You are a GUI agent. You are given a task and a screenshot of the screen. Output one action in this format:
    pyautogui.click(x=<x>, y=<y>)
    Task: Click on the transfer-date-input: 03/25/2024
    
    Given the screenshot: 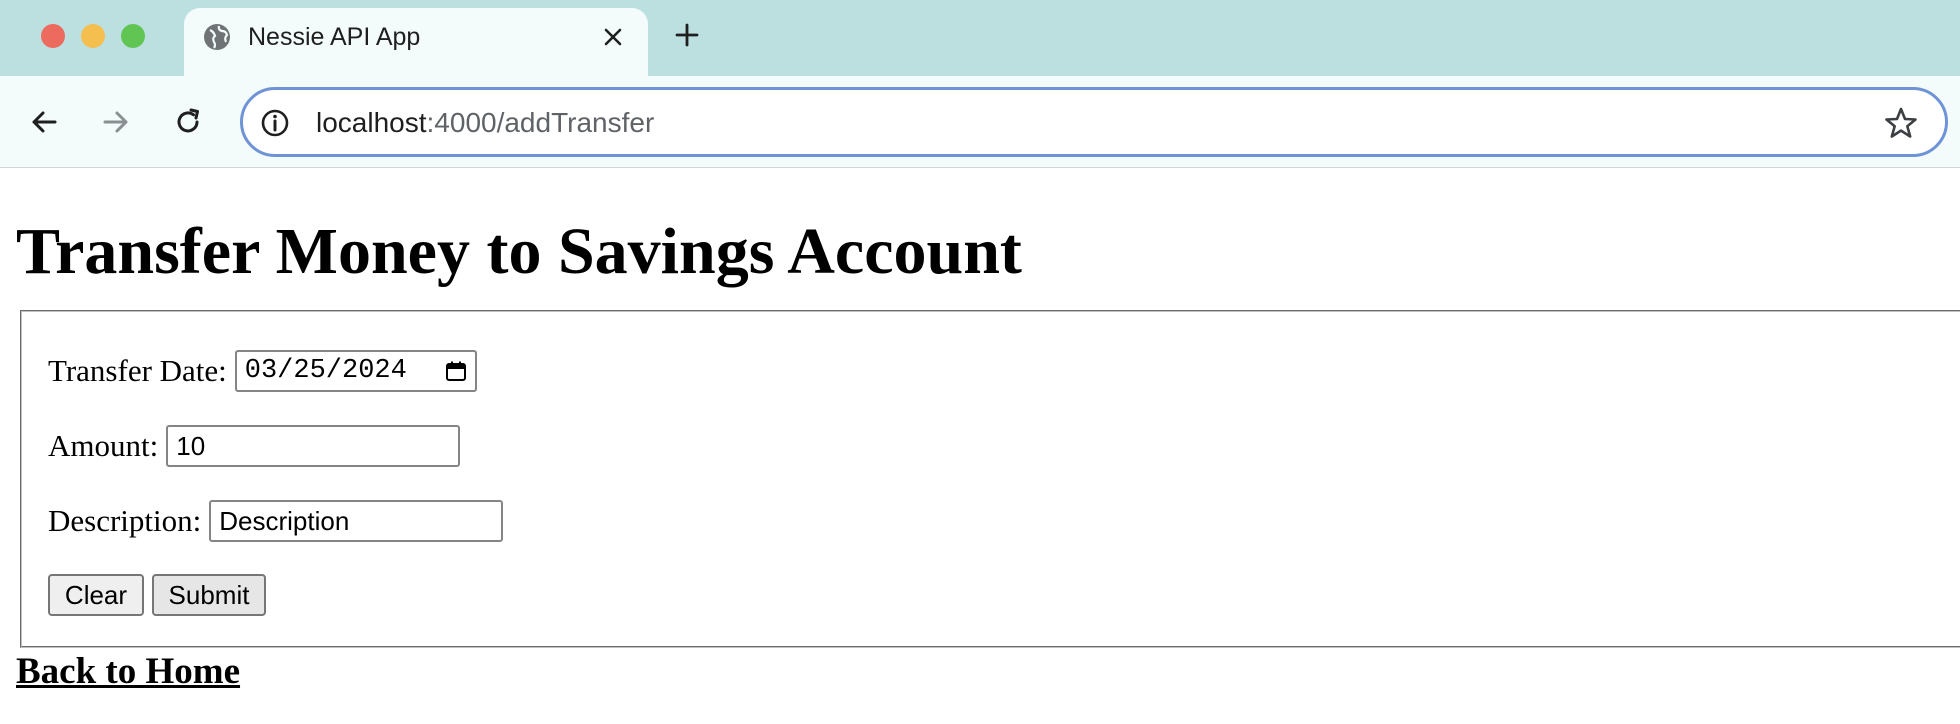 What is the action you would take?
    pyautogui.click(x=355, y=371)
    